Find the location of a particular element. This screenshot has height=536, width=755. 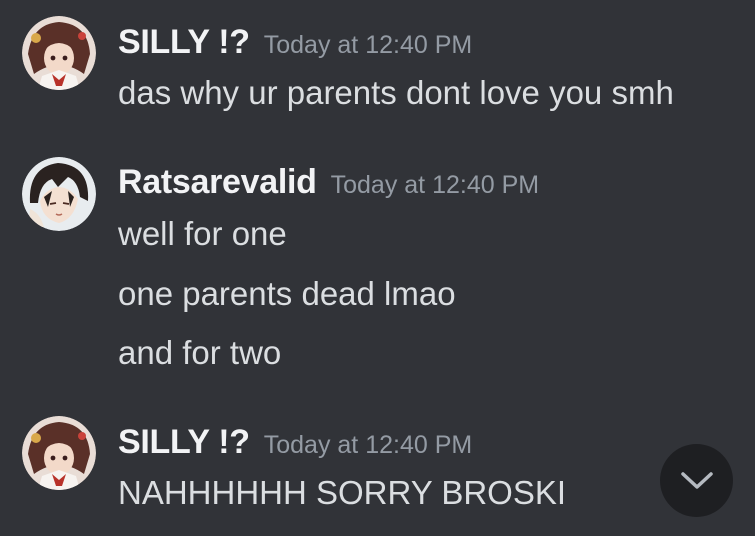

message-text: one parents dead lmao is located at coordinates (287, 293).